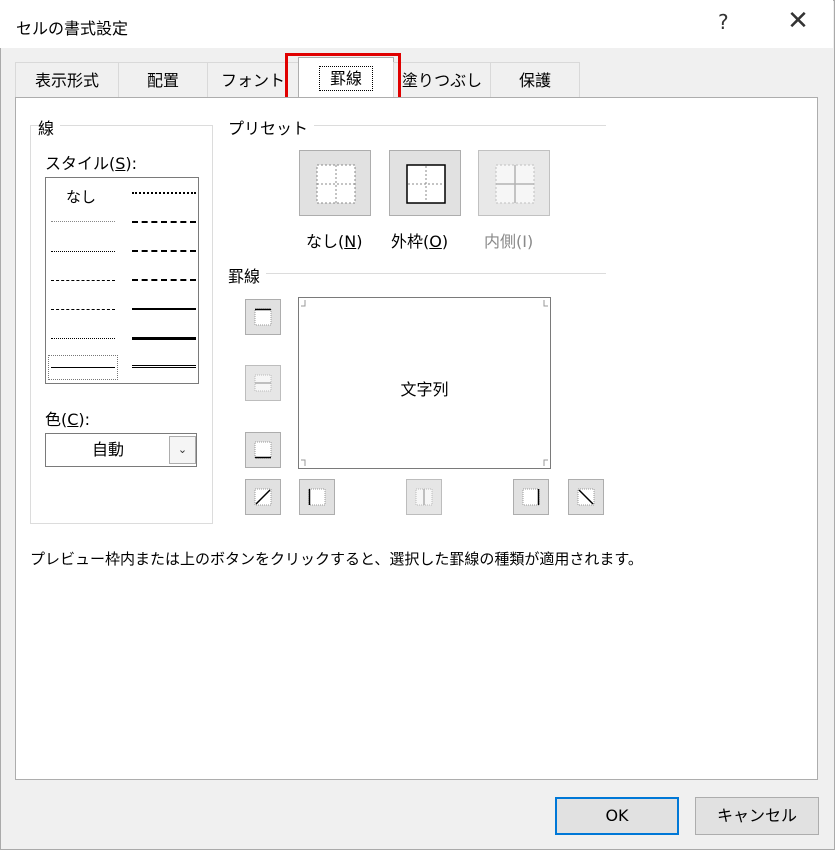  I want to click on tab-number: 表示形式, so click(67, 79).